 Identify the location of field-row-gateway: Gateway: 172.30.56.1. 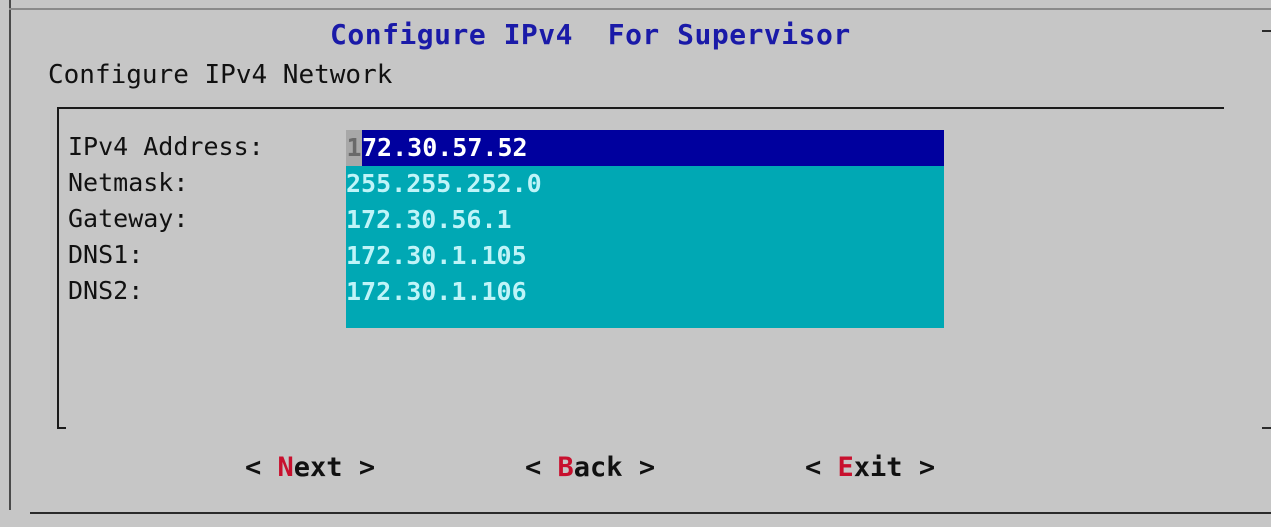
(508, 220).